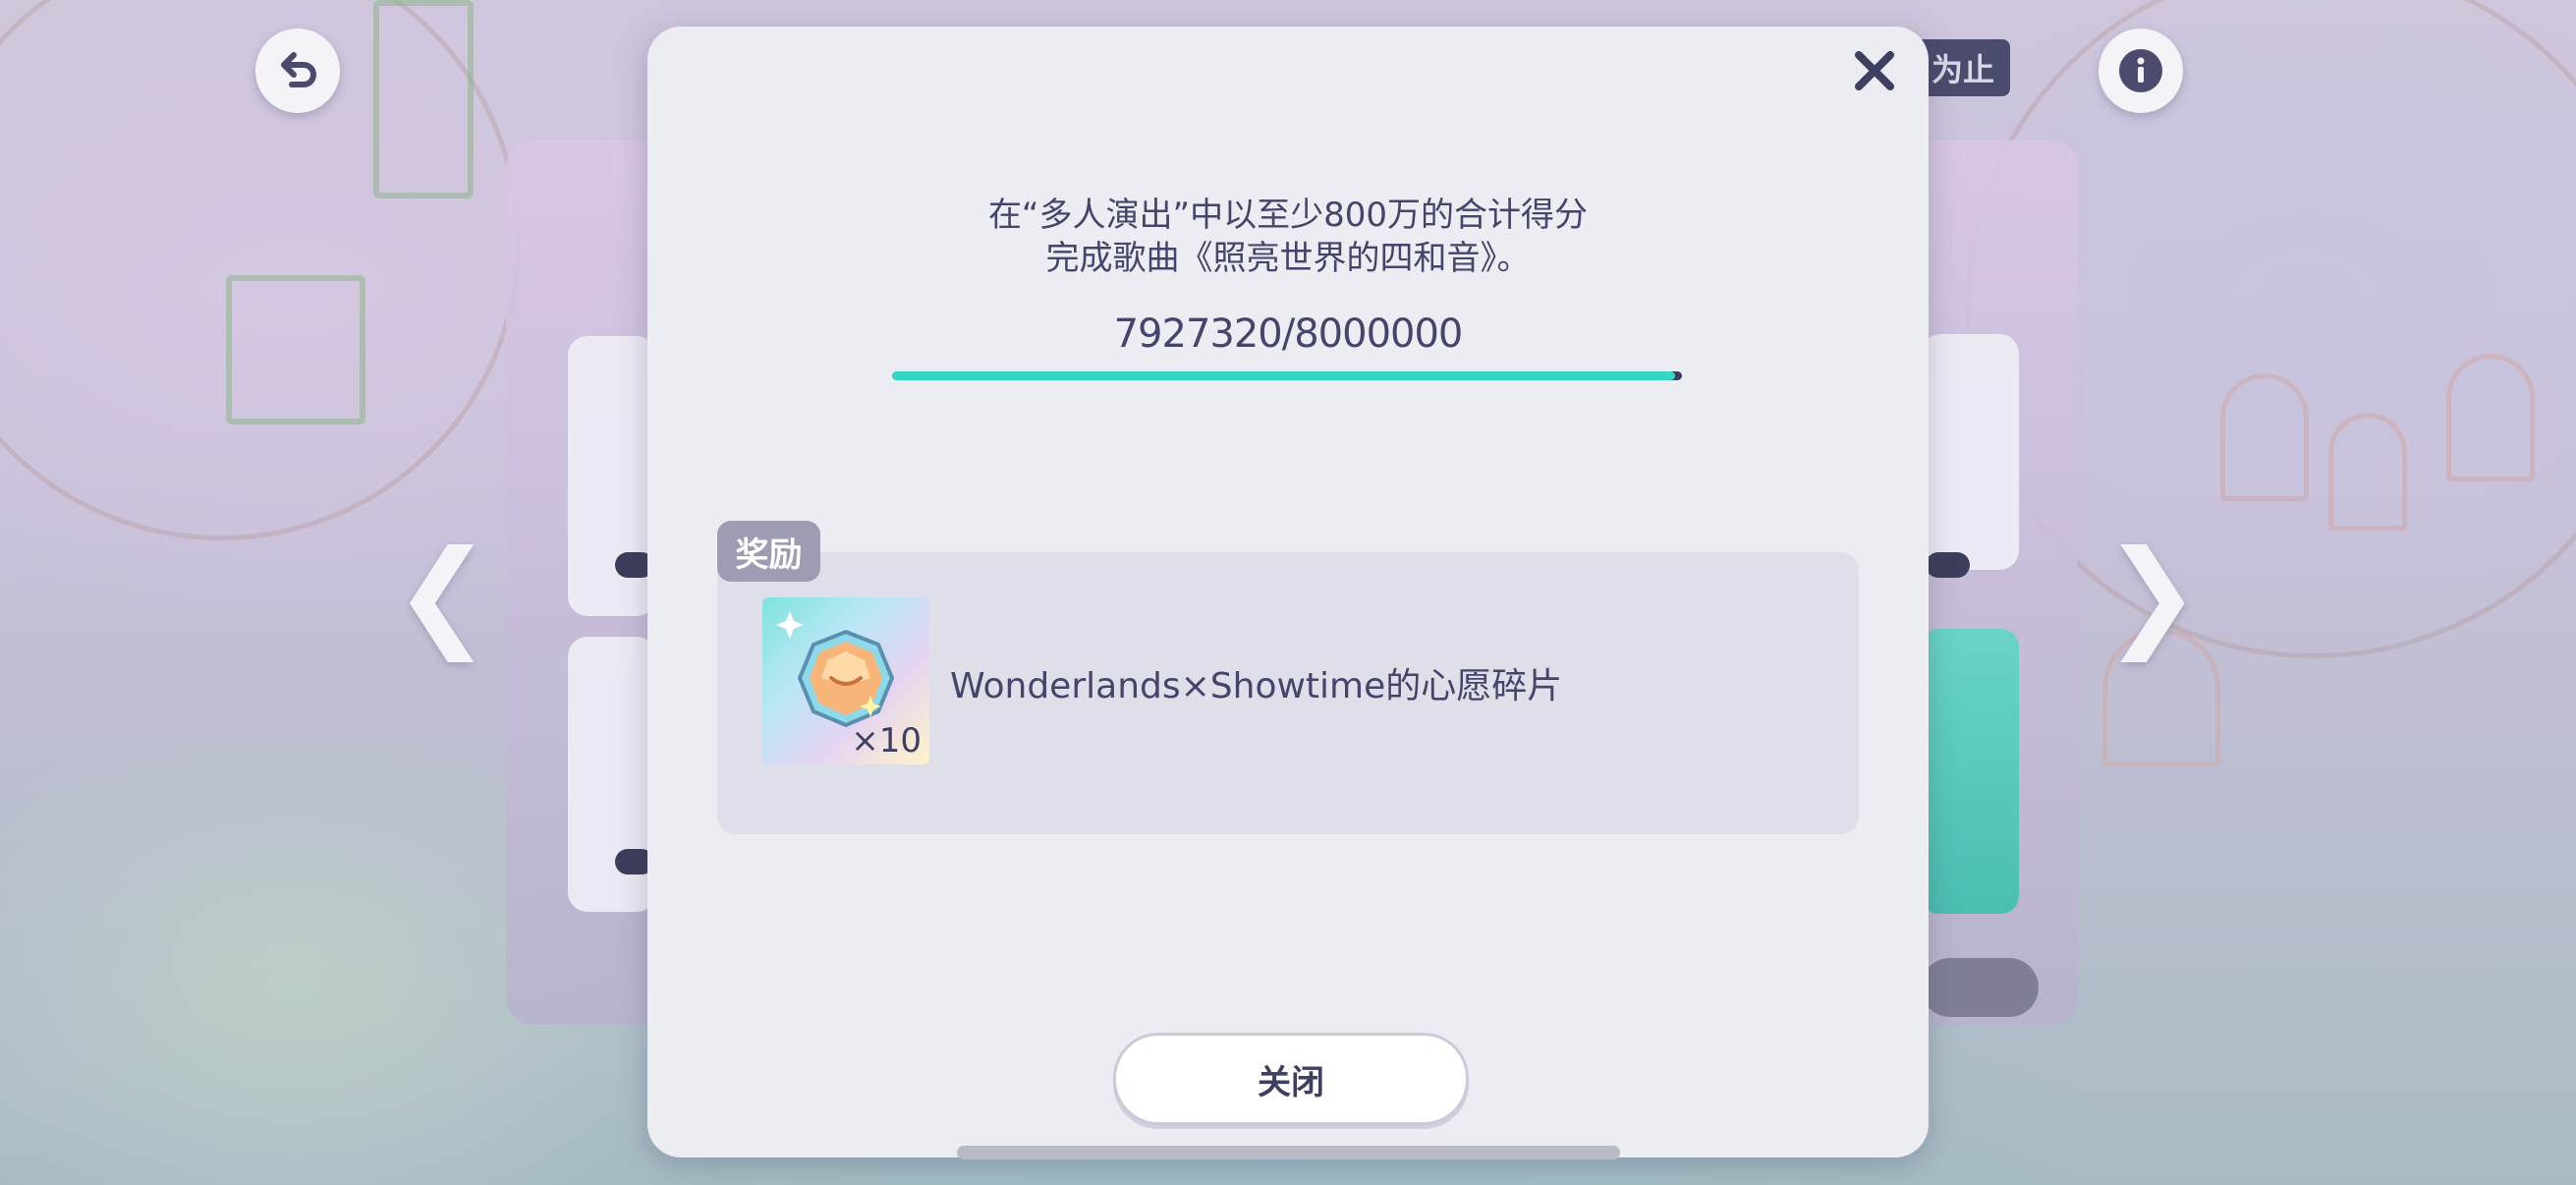 The image size is (2576, 1185). I want to click on reward-name: Wonderlands×Showtime的心愿碎片, so click(1256, 686).